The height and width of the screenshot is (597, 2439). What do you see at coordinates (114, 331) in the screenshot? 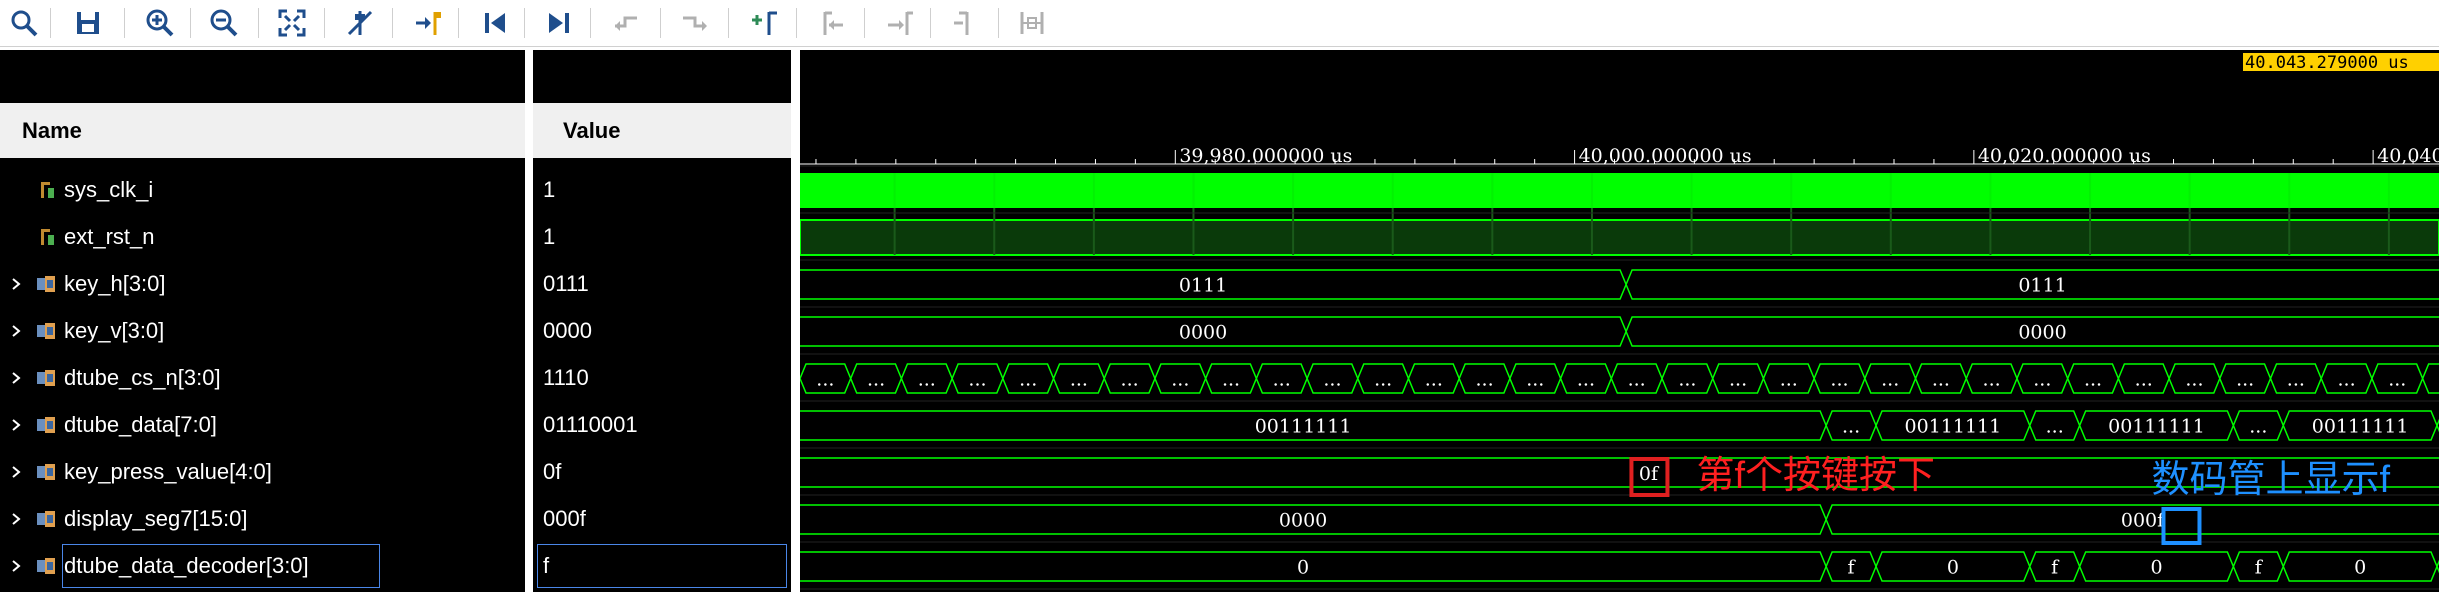
I see `signal-name: key_v[3:0]` at bounding box center [114, 331].